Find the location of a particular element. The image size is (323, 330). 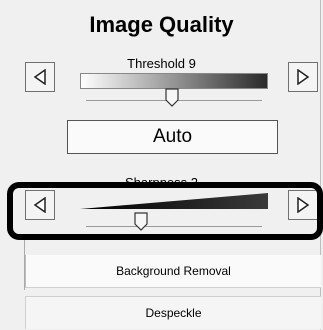

despeckle-option: Despeckle is located at coordinates (173, 312).